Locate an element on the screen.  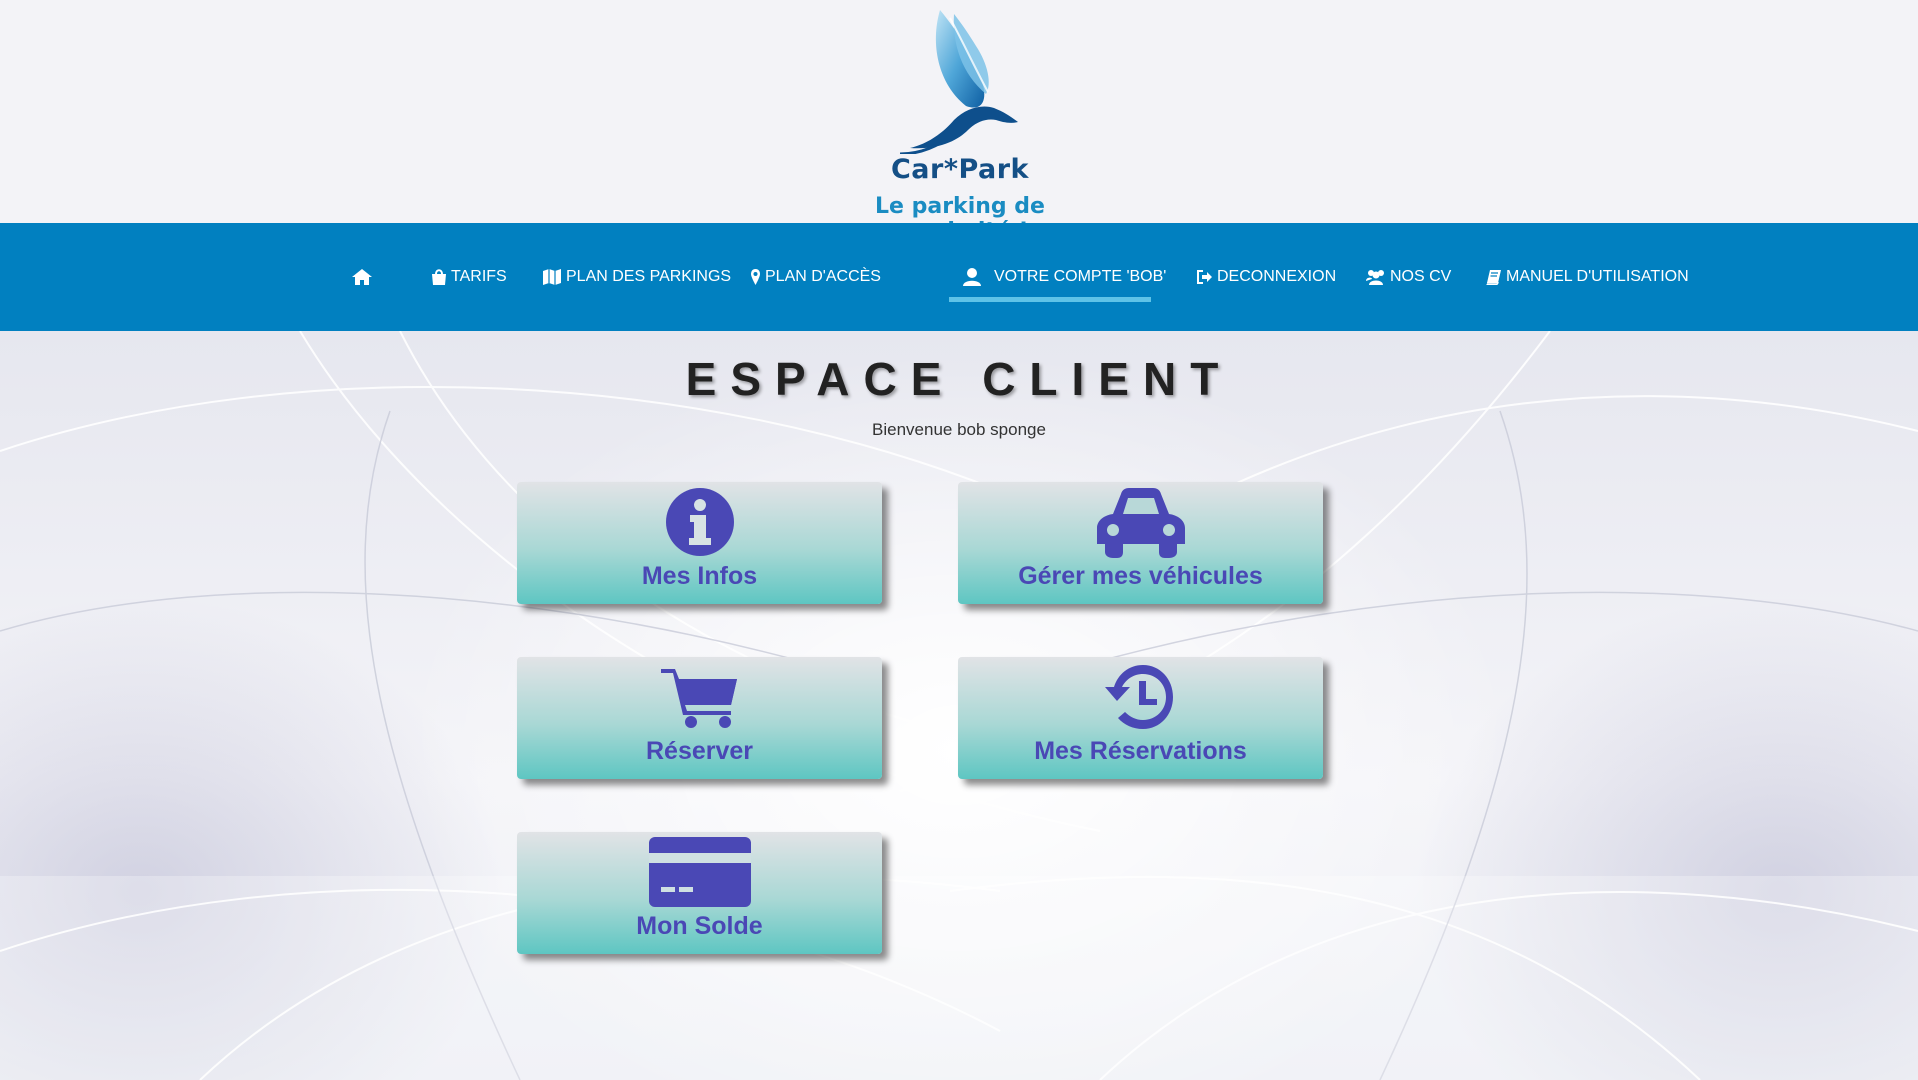
logo: Car*Park Le parking de proximité ! is located at coordinates (960, 124).